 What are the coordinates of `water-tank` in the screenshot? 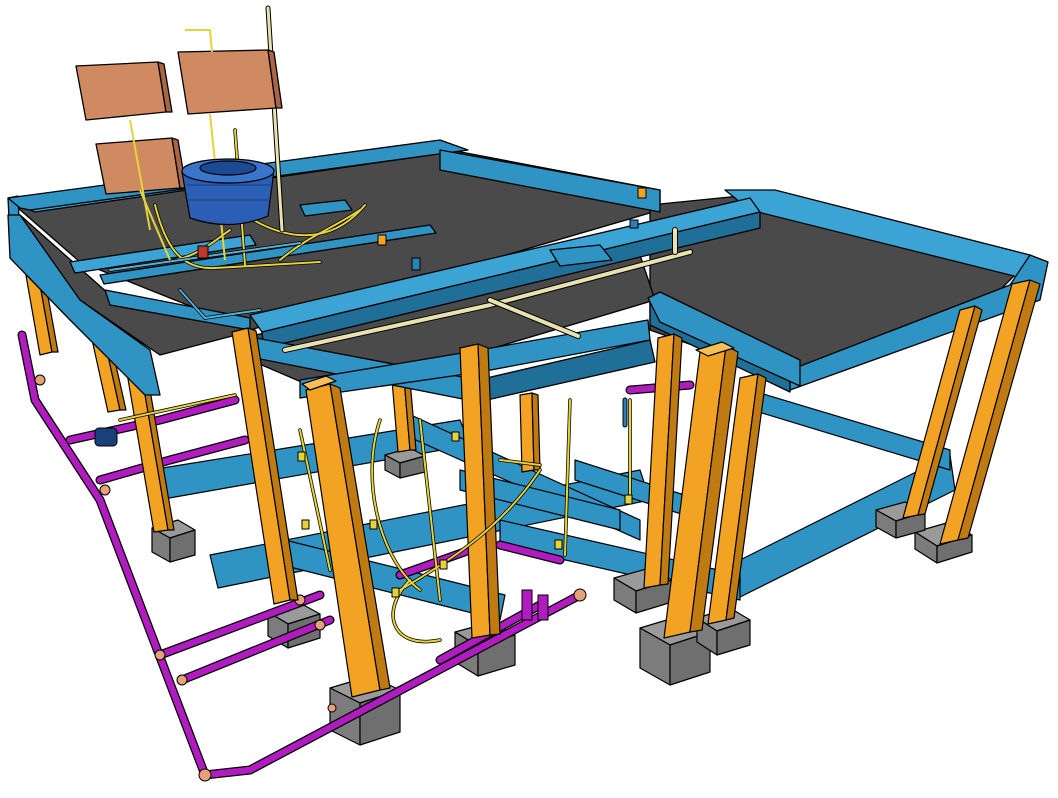 It's located at (228, 192).